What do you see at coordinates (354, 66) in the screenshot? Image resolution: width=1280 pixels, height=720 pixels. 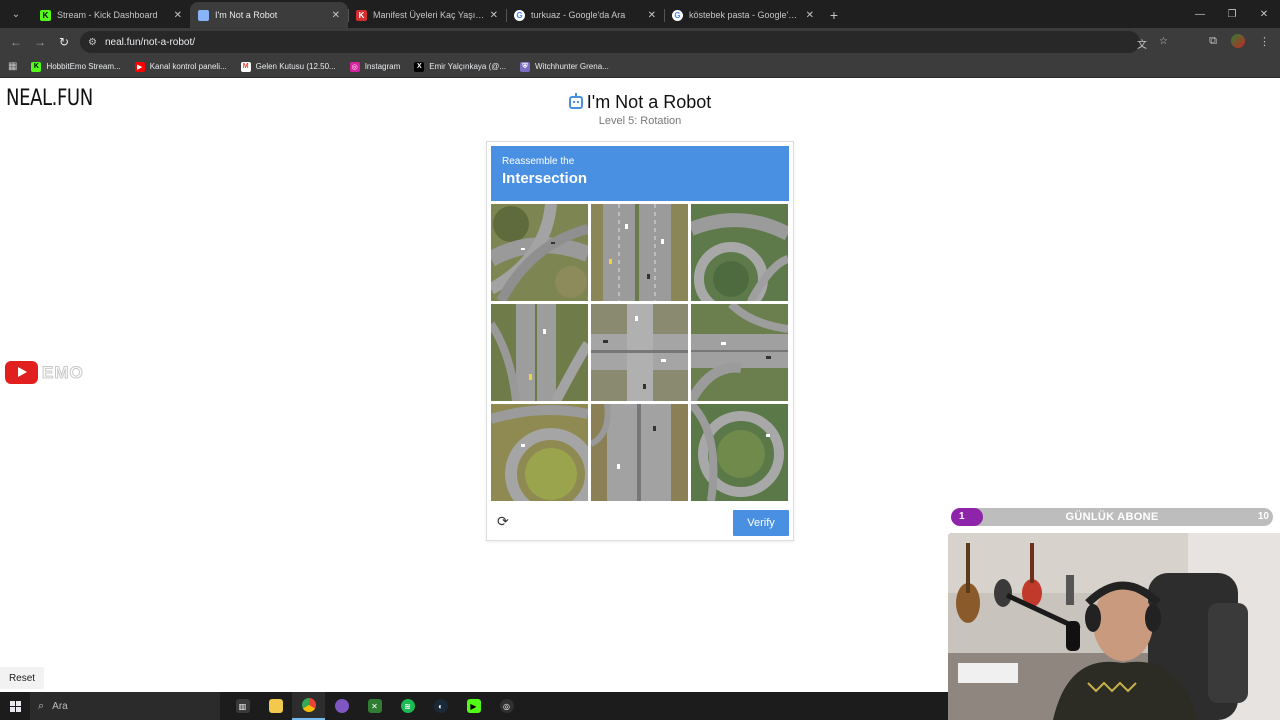 I see `instagram-icon: ◎` at bounding box center [354, 66].